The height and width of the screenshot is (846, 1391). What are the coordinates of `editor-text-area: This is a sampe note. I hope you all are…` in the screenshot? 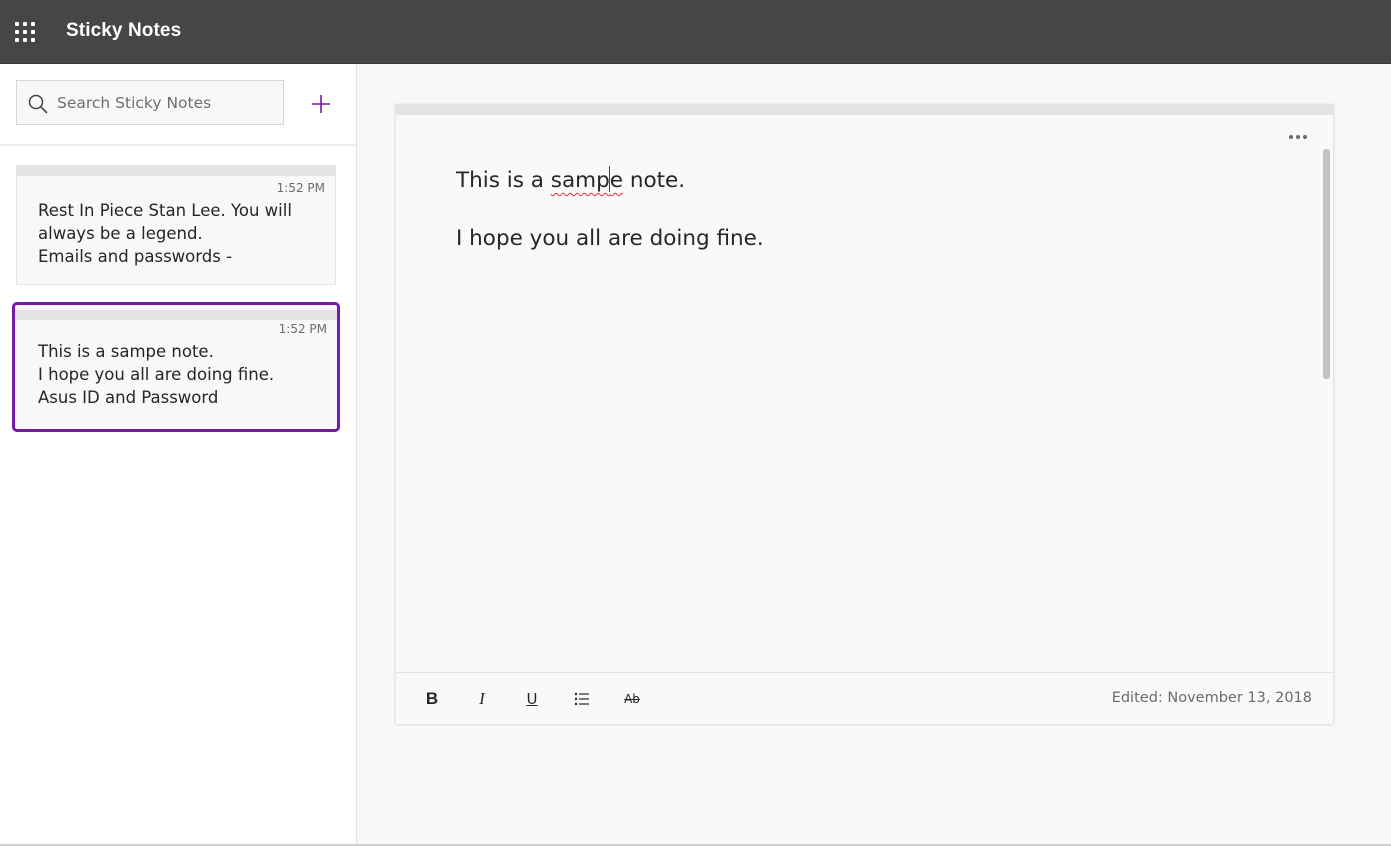 It's located at (876, 211).